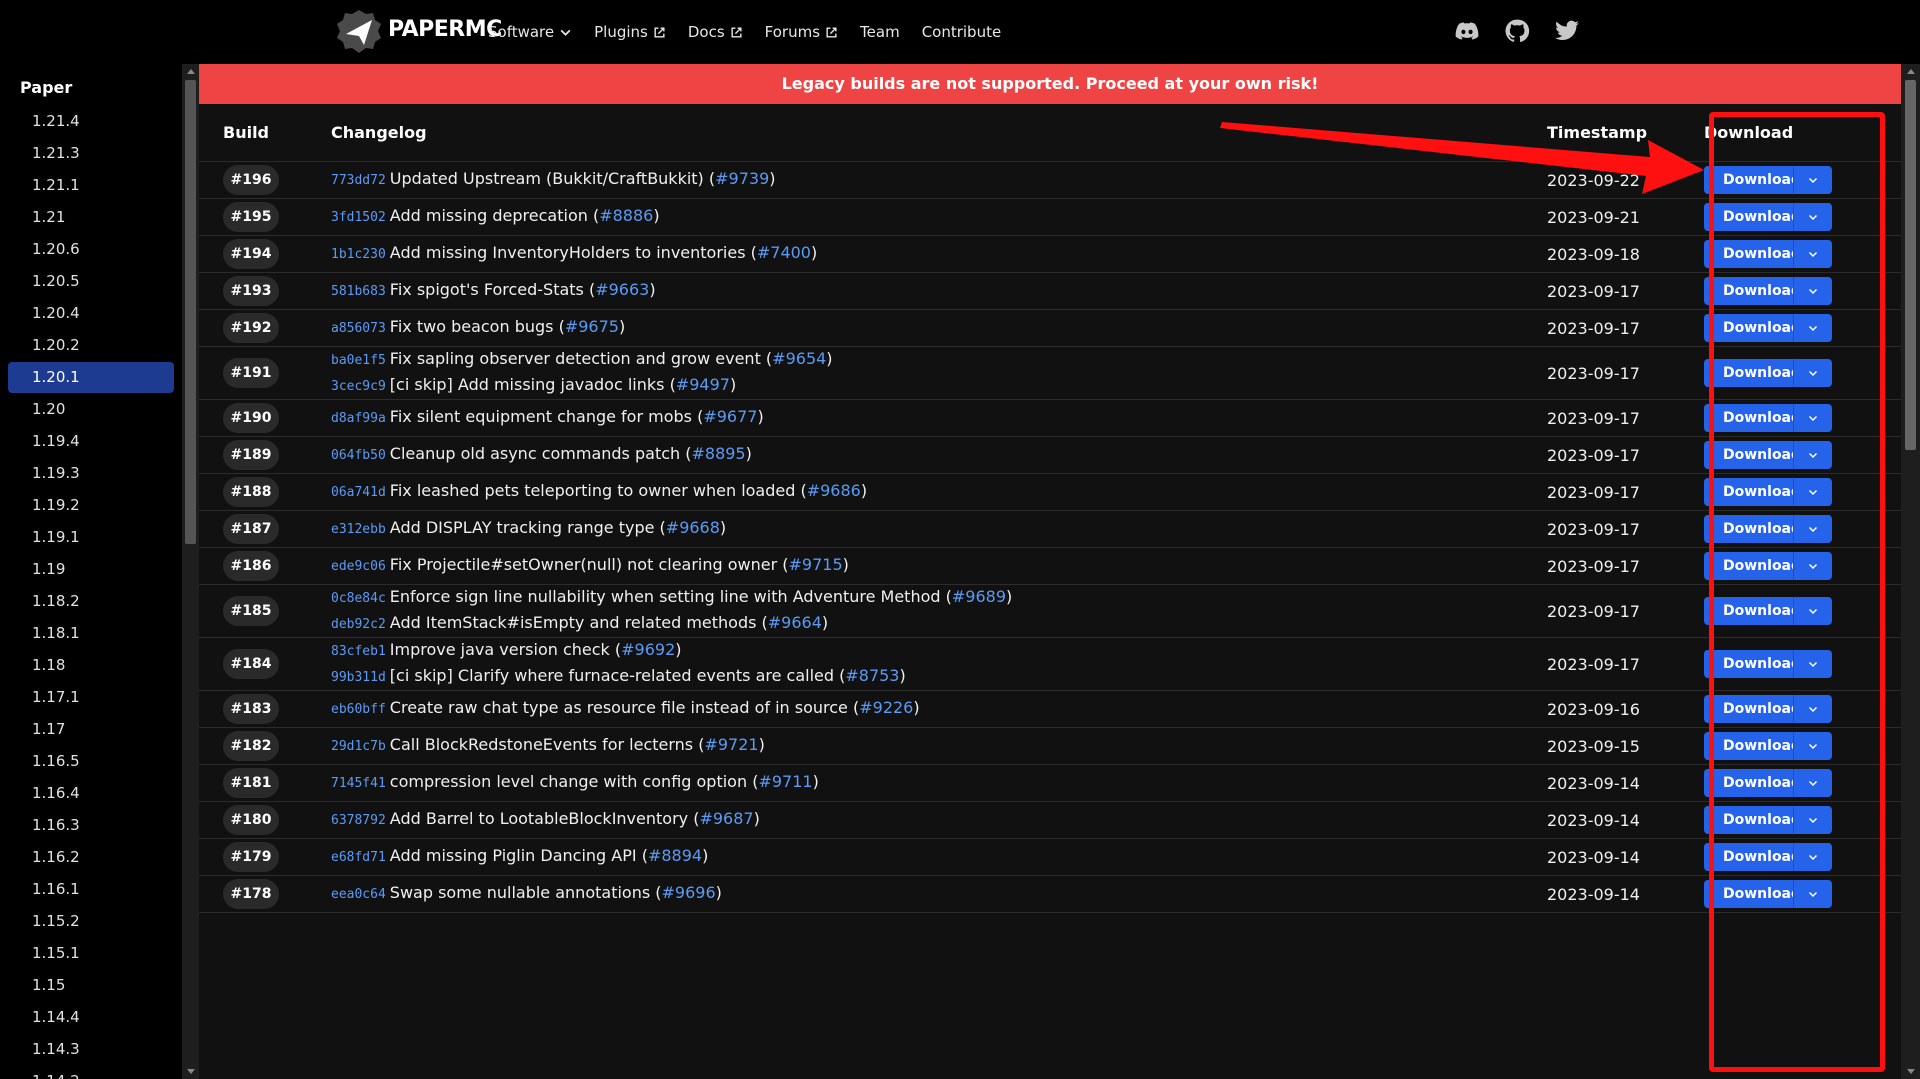 The height and width of the screenshot is (1079, 1920). What do you see at coordinates (689, 892) in the screenshot?
I see `pull-request-link: #9696` at bounding box center [689, 892].